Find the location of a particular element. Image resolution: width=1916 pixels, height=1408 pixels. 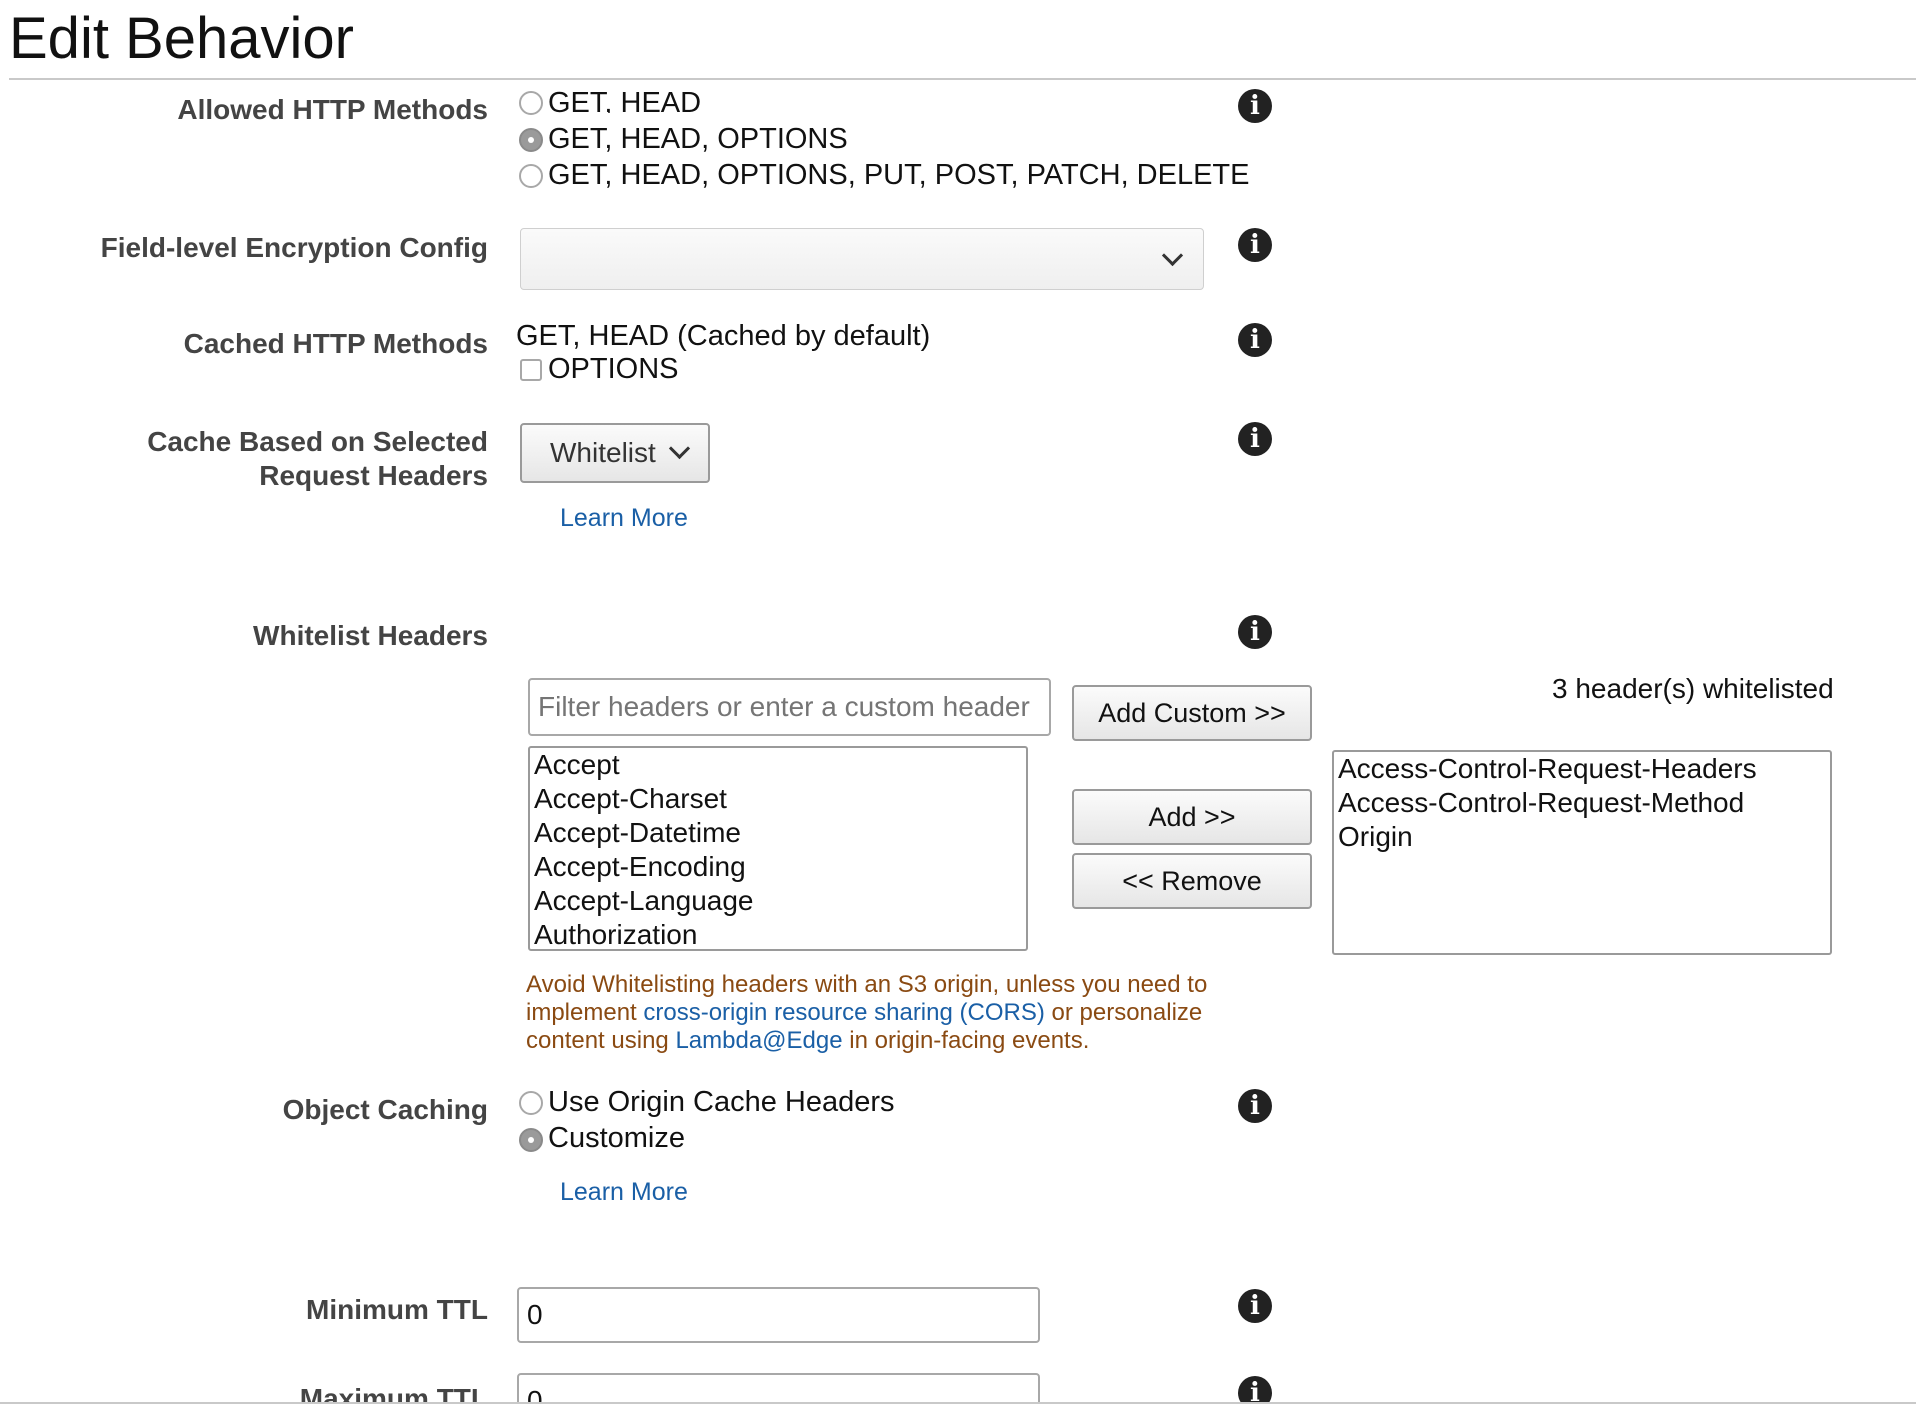

warning-text: implement is located at coordinates (585, 1012).